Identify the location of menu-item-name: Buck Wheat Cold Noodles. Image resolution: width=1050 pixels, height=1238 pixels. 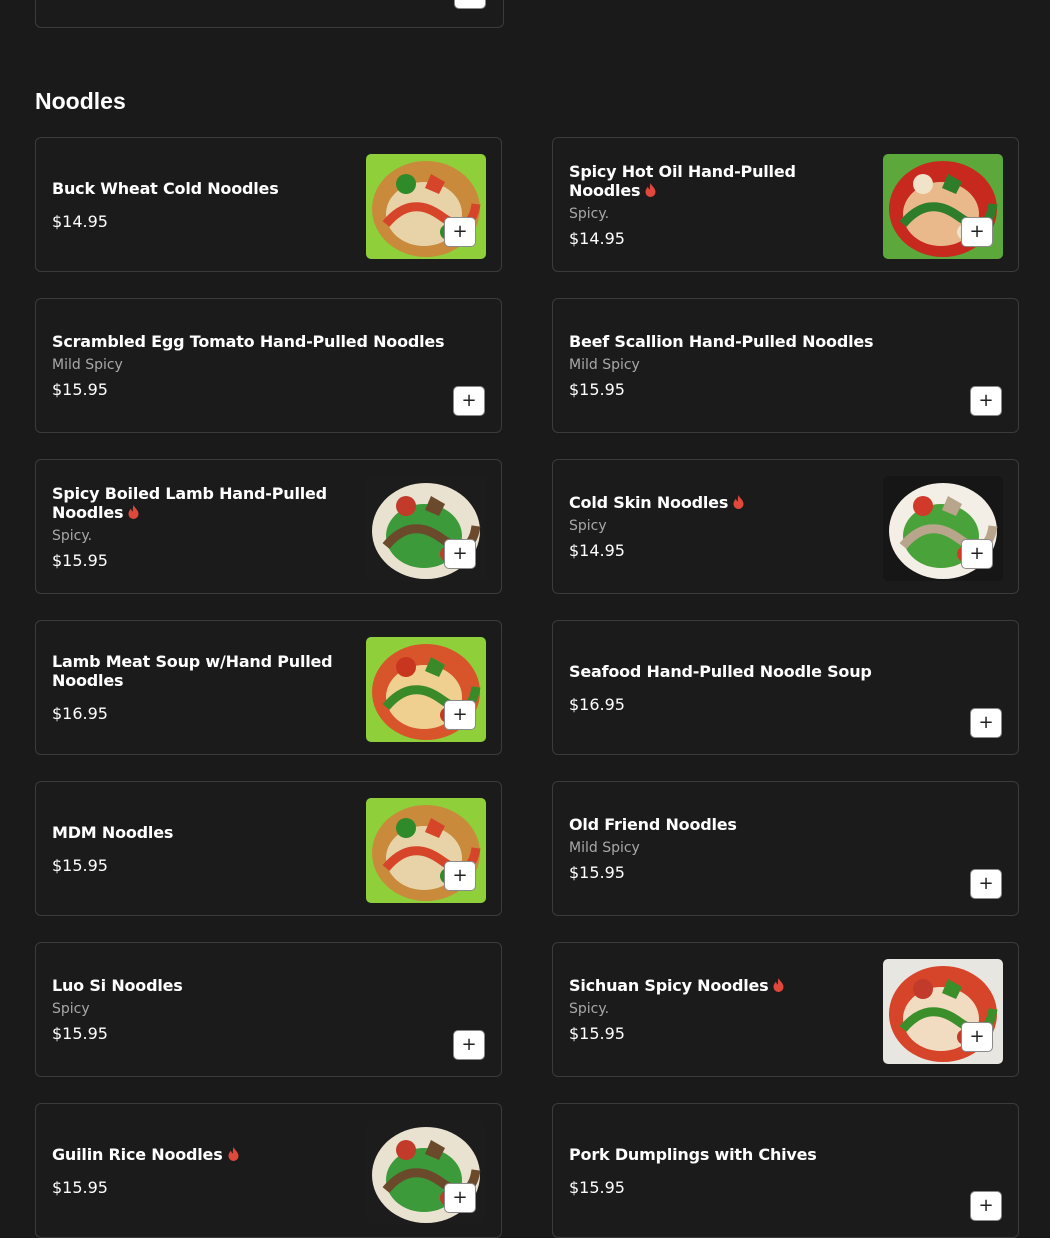
(202, 188).